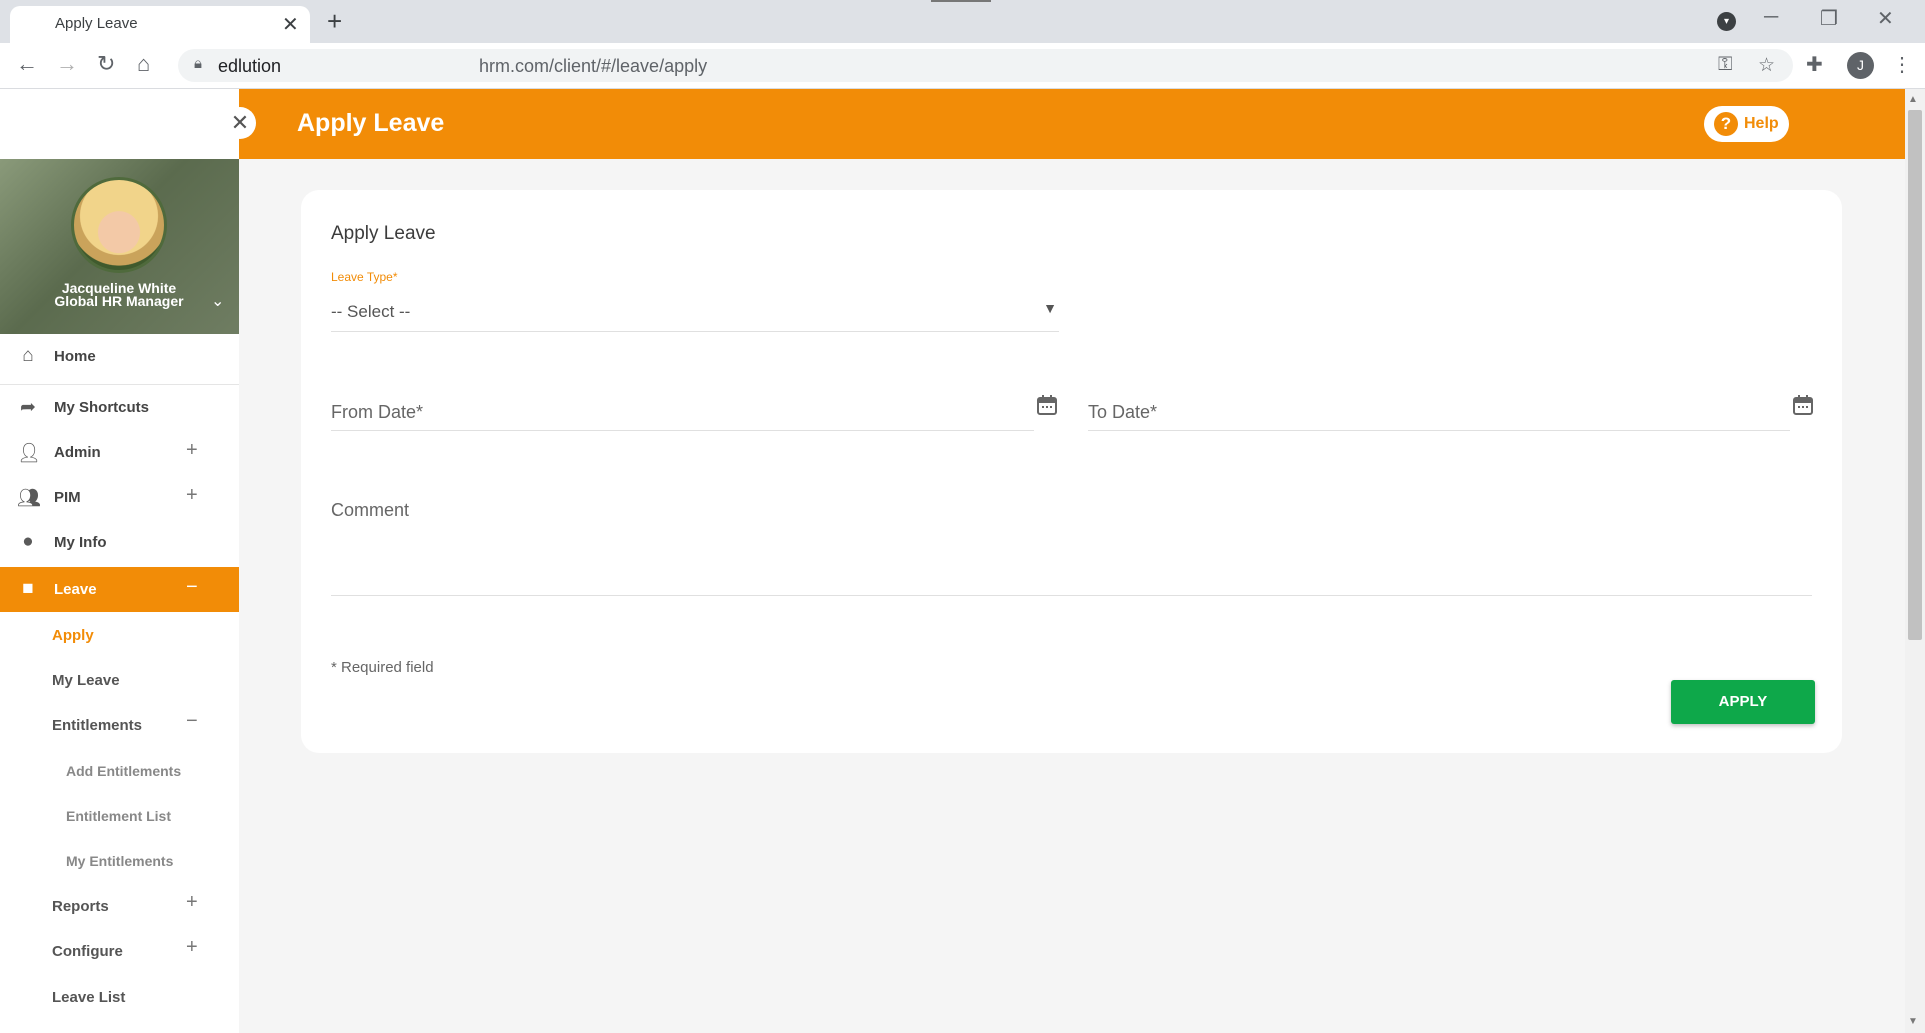 The width and height of the screenshot is (1925, 1033). What do you see at coordinates (695, 314) in the screenshot?
I see `leave-type-select: -- Select -- ▼` at bounding box center [695, 314].